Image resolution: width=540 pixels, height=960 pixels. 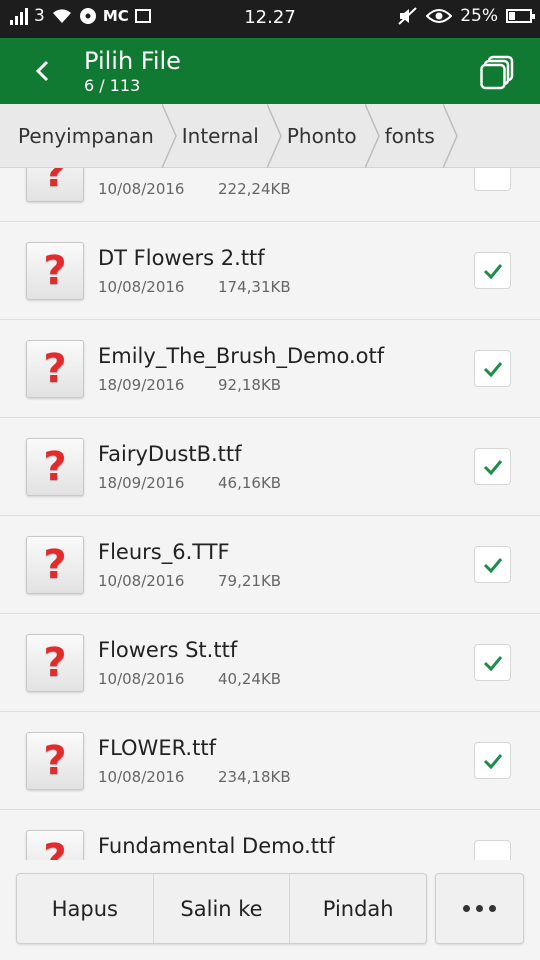 I want to click on file-row: ? 10/08/2016 222,24KB, so click(x=270, y=195).